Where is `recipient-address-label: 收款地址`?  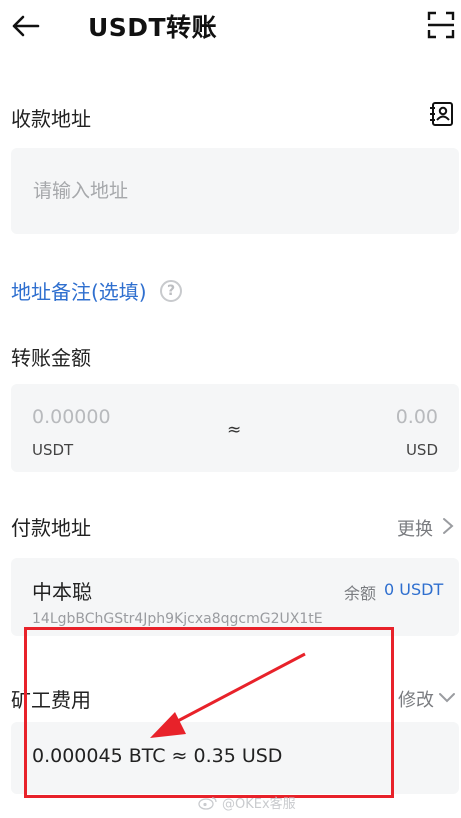 recipient-address-label: 收款地址 is located at coordinates (51, 119).